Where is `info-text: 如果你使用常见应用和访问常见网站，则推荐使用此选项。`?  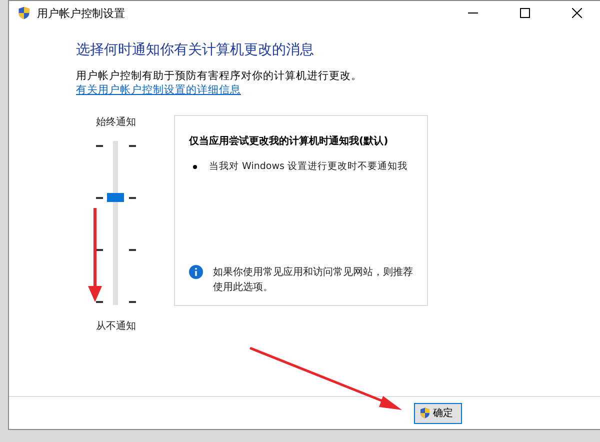
info-text: 如果你使用常见应用和访问常见网站，则推荐使用此选项。 is located at coordinates (313, 280).